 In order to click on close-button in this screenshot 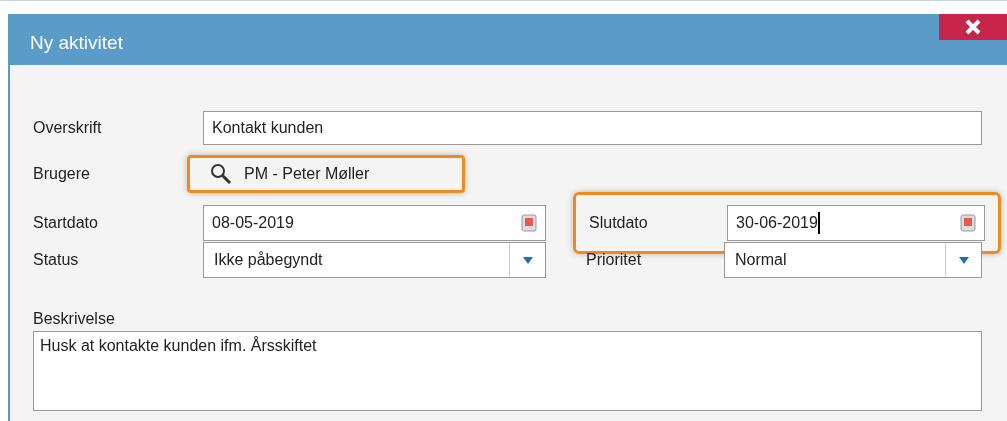, I will do `click(973, 27)`.